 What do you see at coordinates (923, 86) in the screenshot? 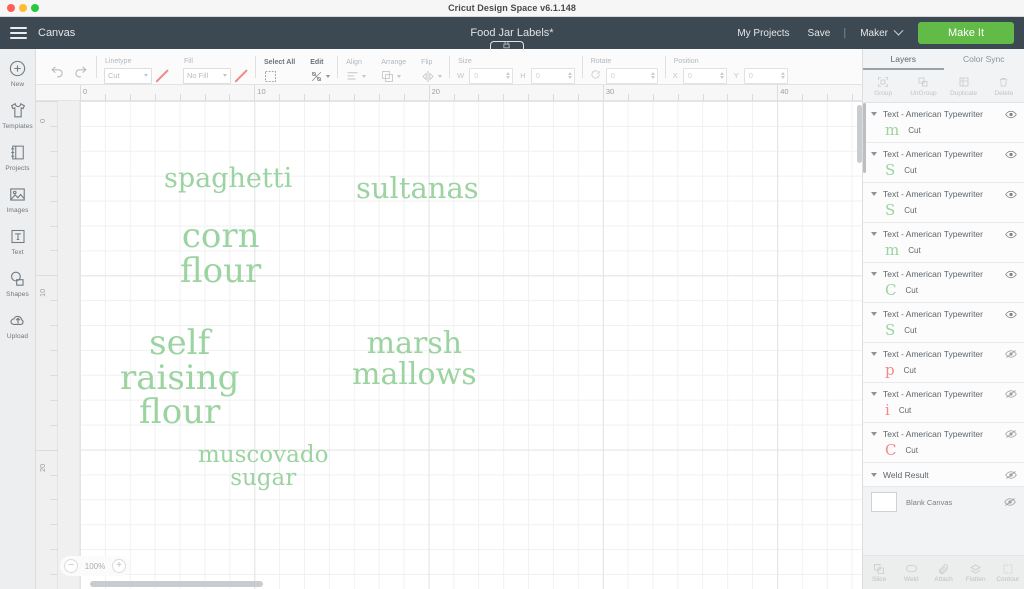
I see `ungroup-button: UnGroup` at bounding box center [923, 86].